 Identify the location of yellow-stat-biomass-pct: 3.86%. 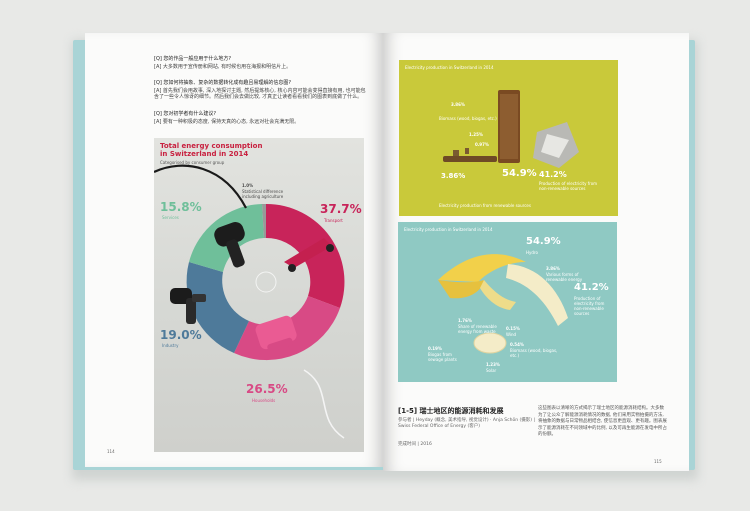
(458, 104).